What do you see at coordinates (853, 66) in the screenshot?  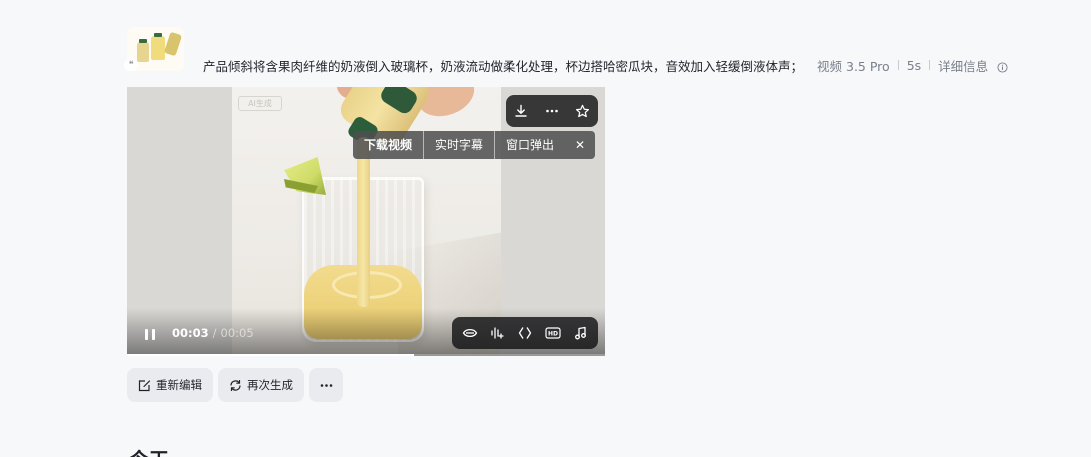 I see `model-label: 视频 3.5 Pro` at bounding box center [853, 66].